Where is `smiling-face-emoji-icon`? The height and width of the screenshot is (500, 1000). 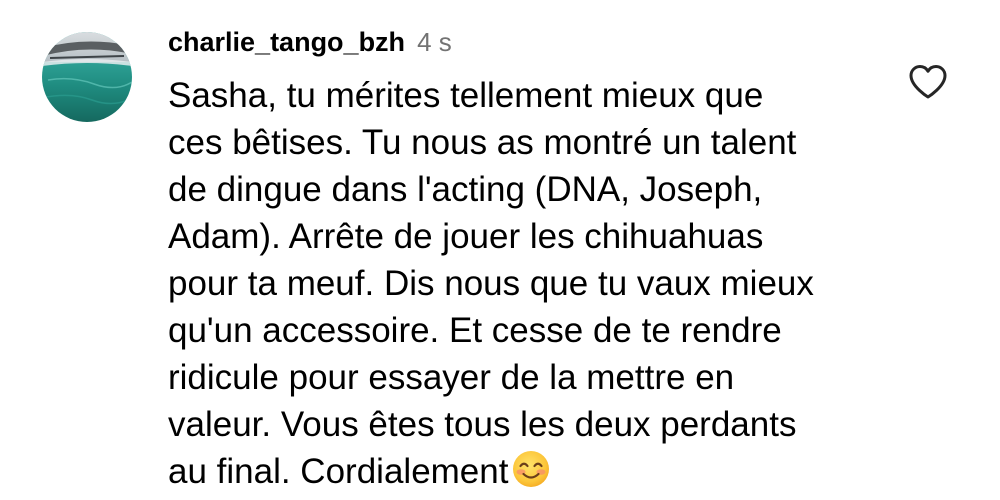 smiling-face-emoji-icon is located at coordinates (531, 469).